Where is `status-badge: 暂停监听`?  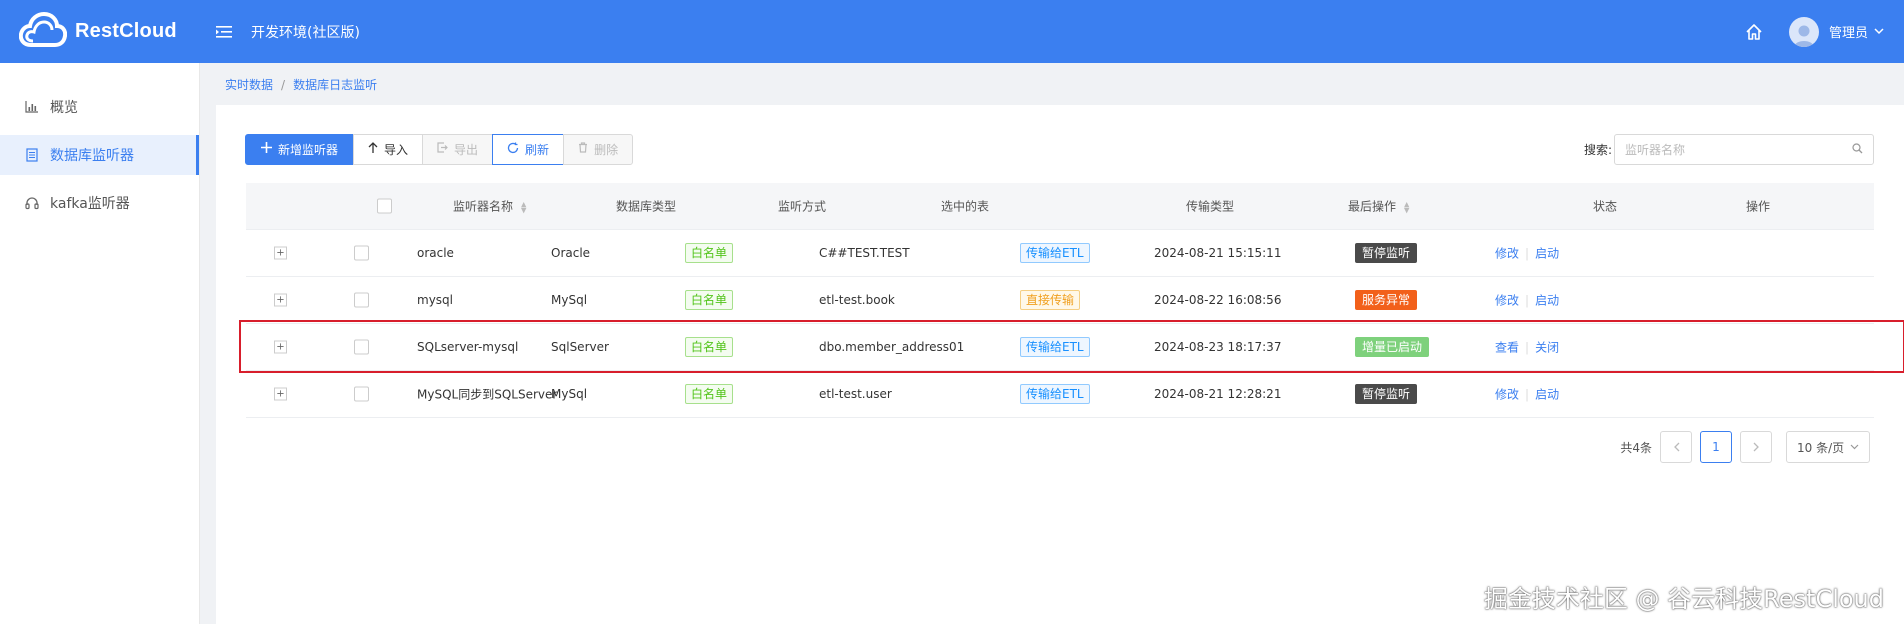
status-badge: 暂停监听 is located at coordinates (1386, 394).